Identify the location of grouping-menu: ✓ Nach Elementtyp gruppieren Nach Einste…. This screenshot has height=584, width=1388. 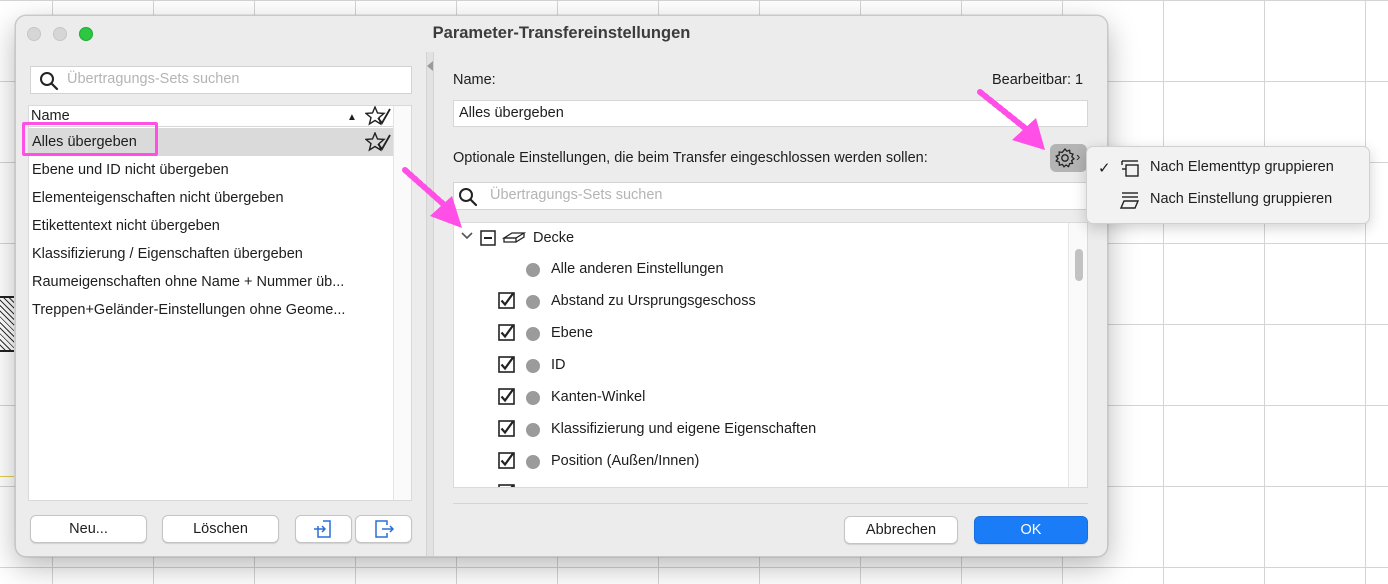
(1228, 185).